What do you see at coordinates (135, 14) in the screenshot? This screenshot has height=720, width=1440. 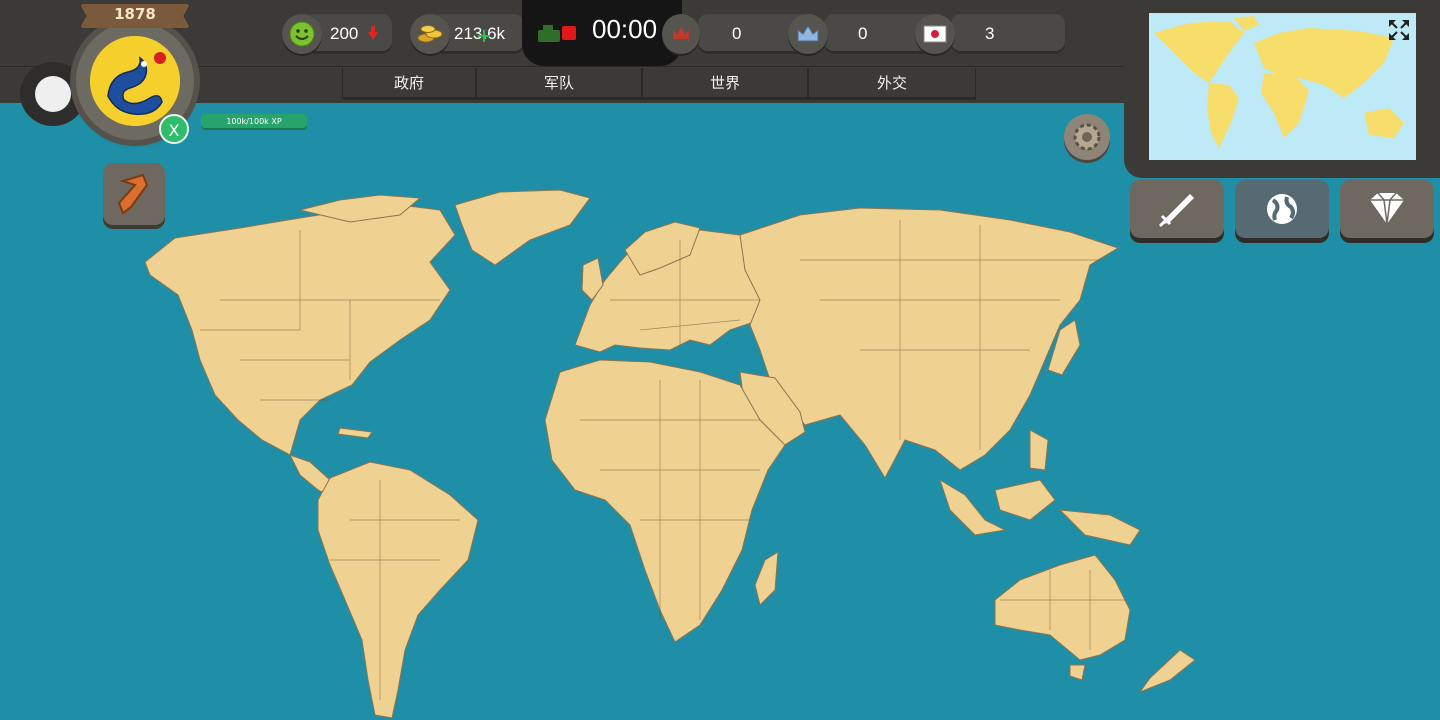 I see `current-year: 1878` at bounding box center [135, 14].